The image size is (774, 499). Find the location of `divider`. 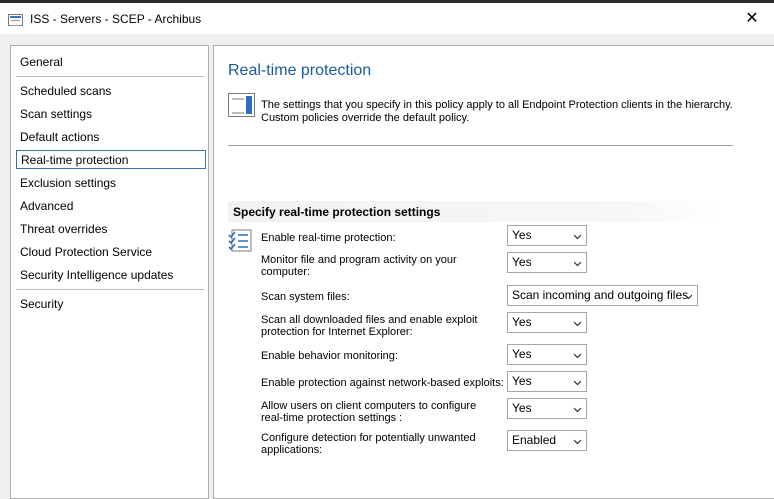

divider is located at coordinates (480, 145).